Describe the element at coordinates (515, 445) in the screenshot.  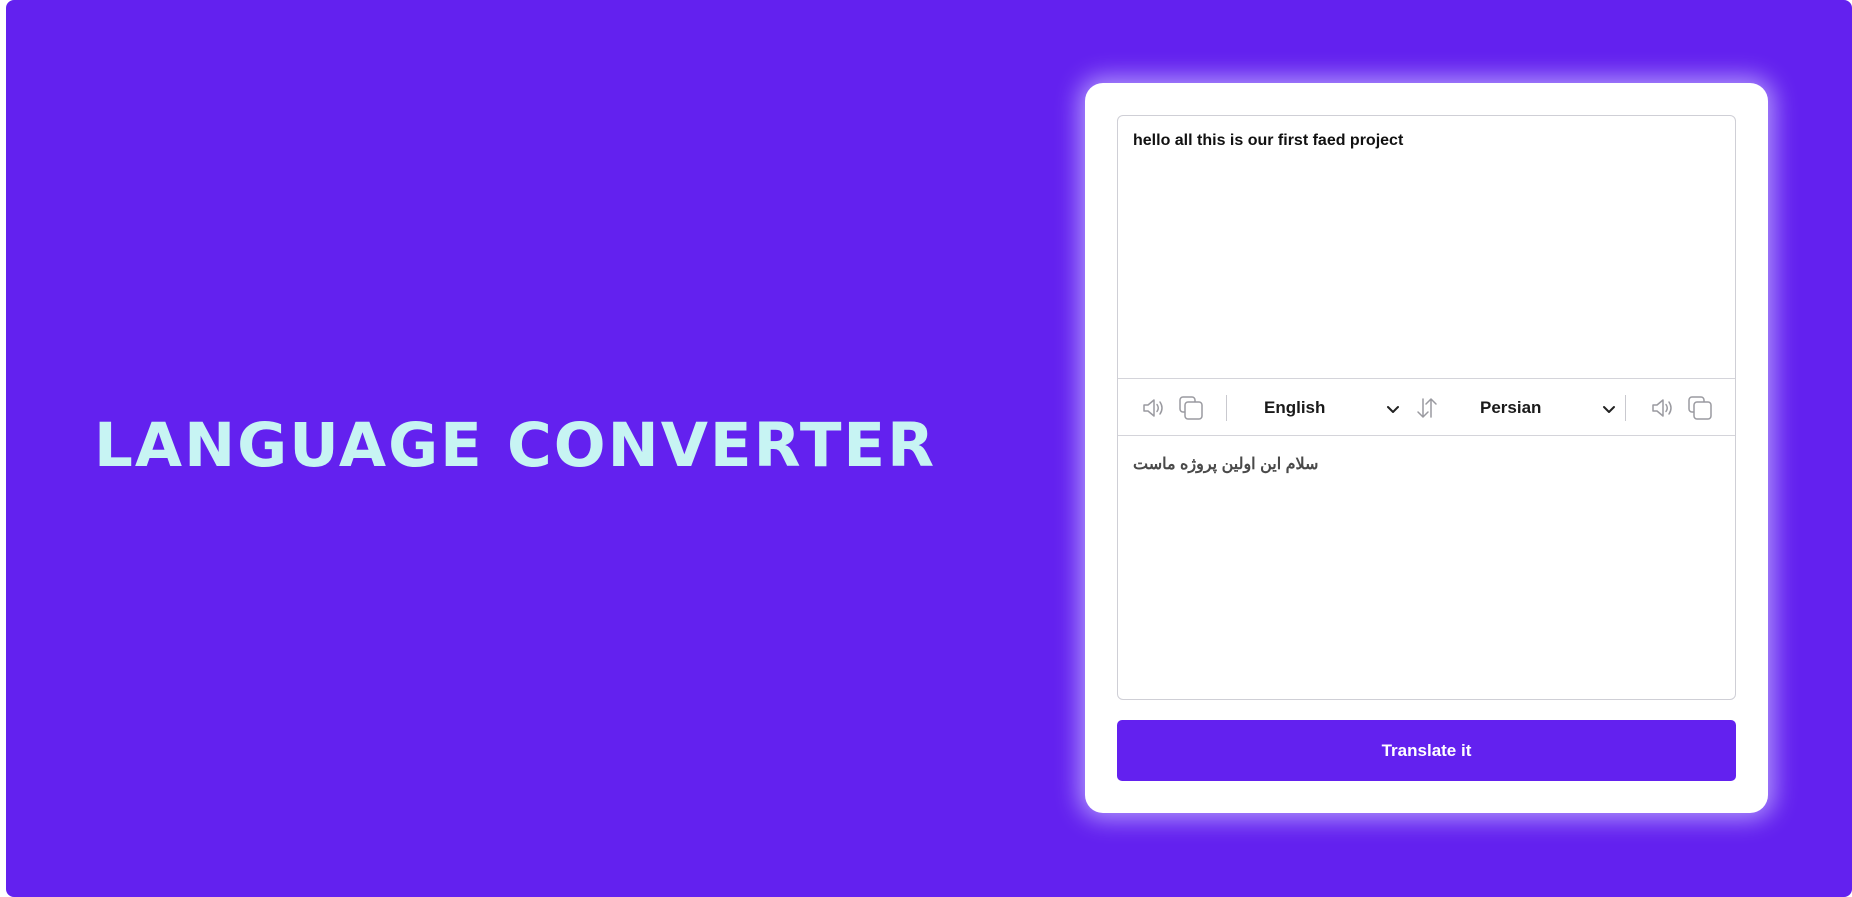
I see `page-title: LANGUAGE CONVERTER` at that location.